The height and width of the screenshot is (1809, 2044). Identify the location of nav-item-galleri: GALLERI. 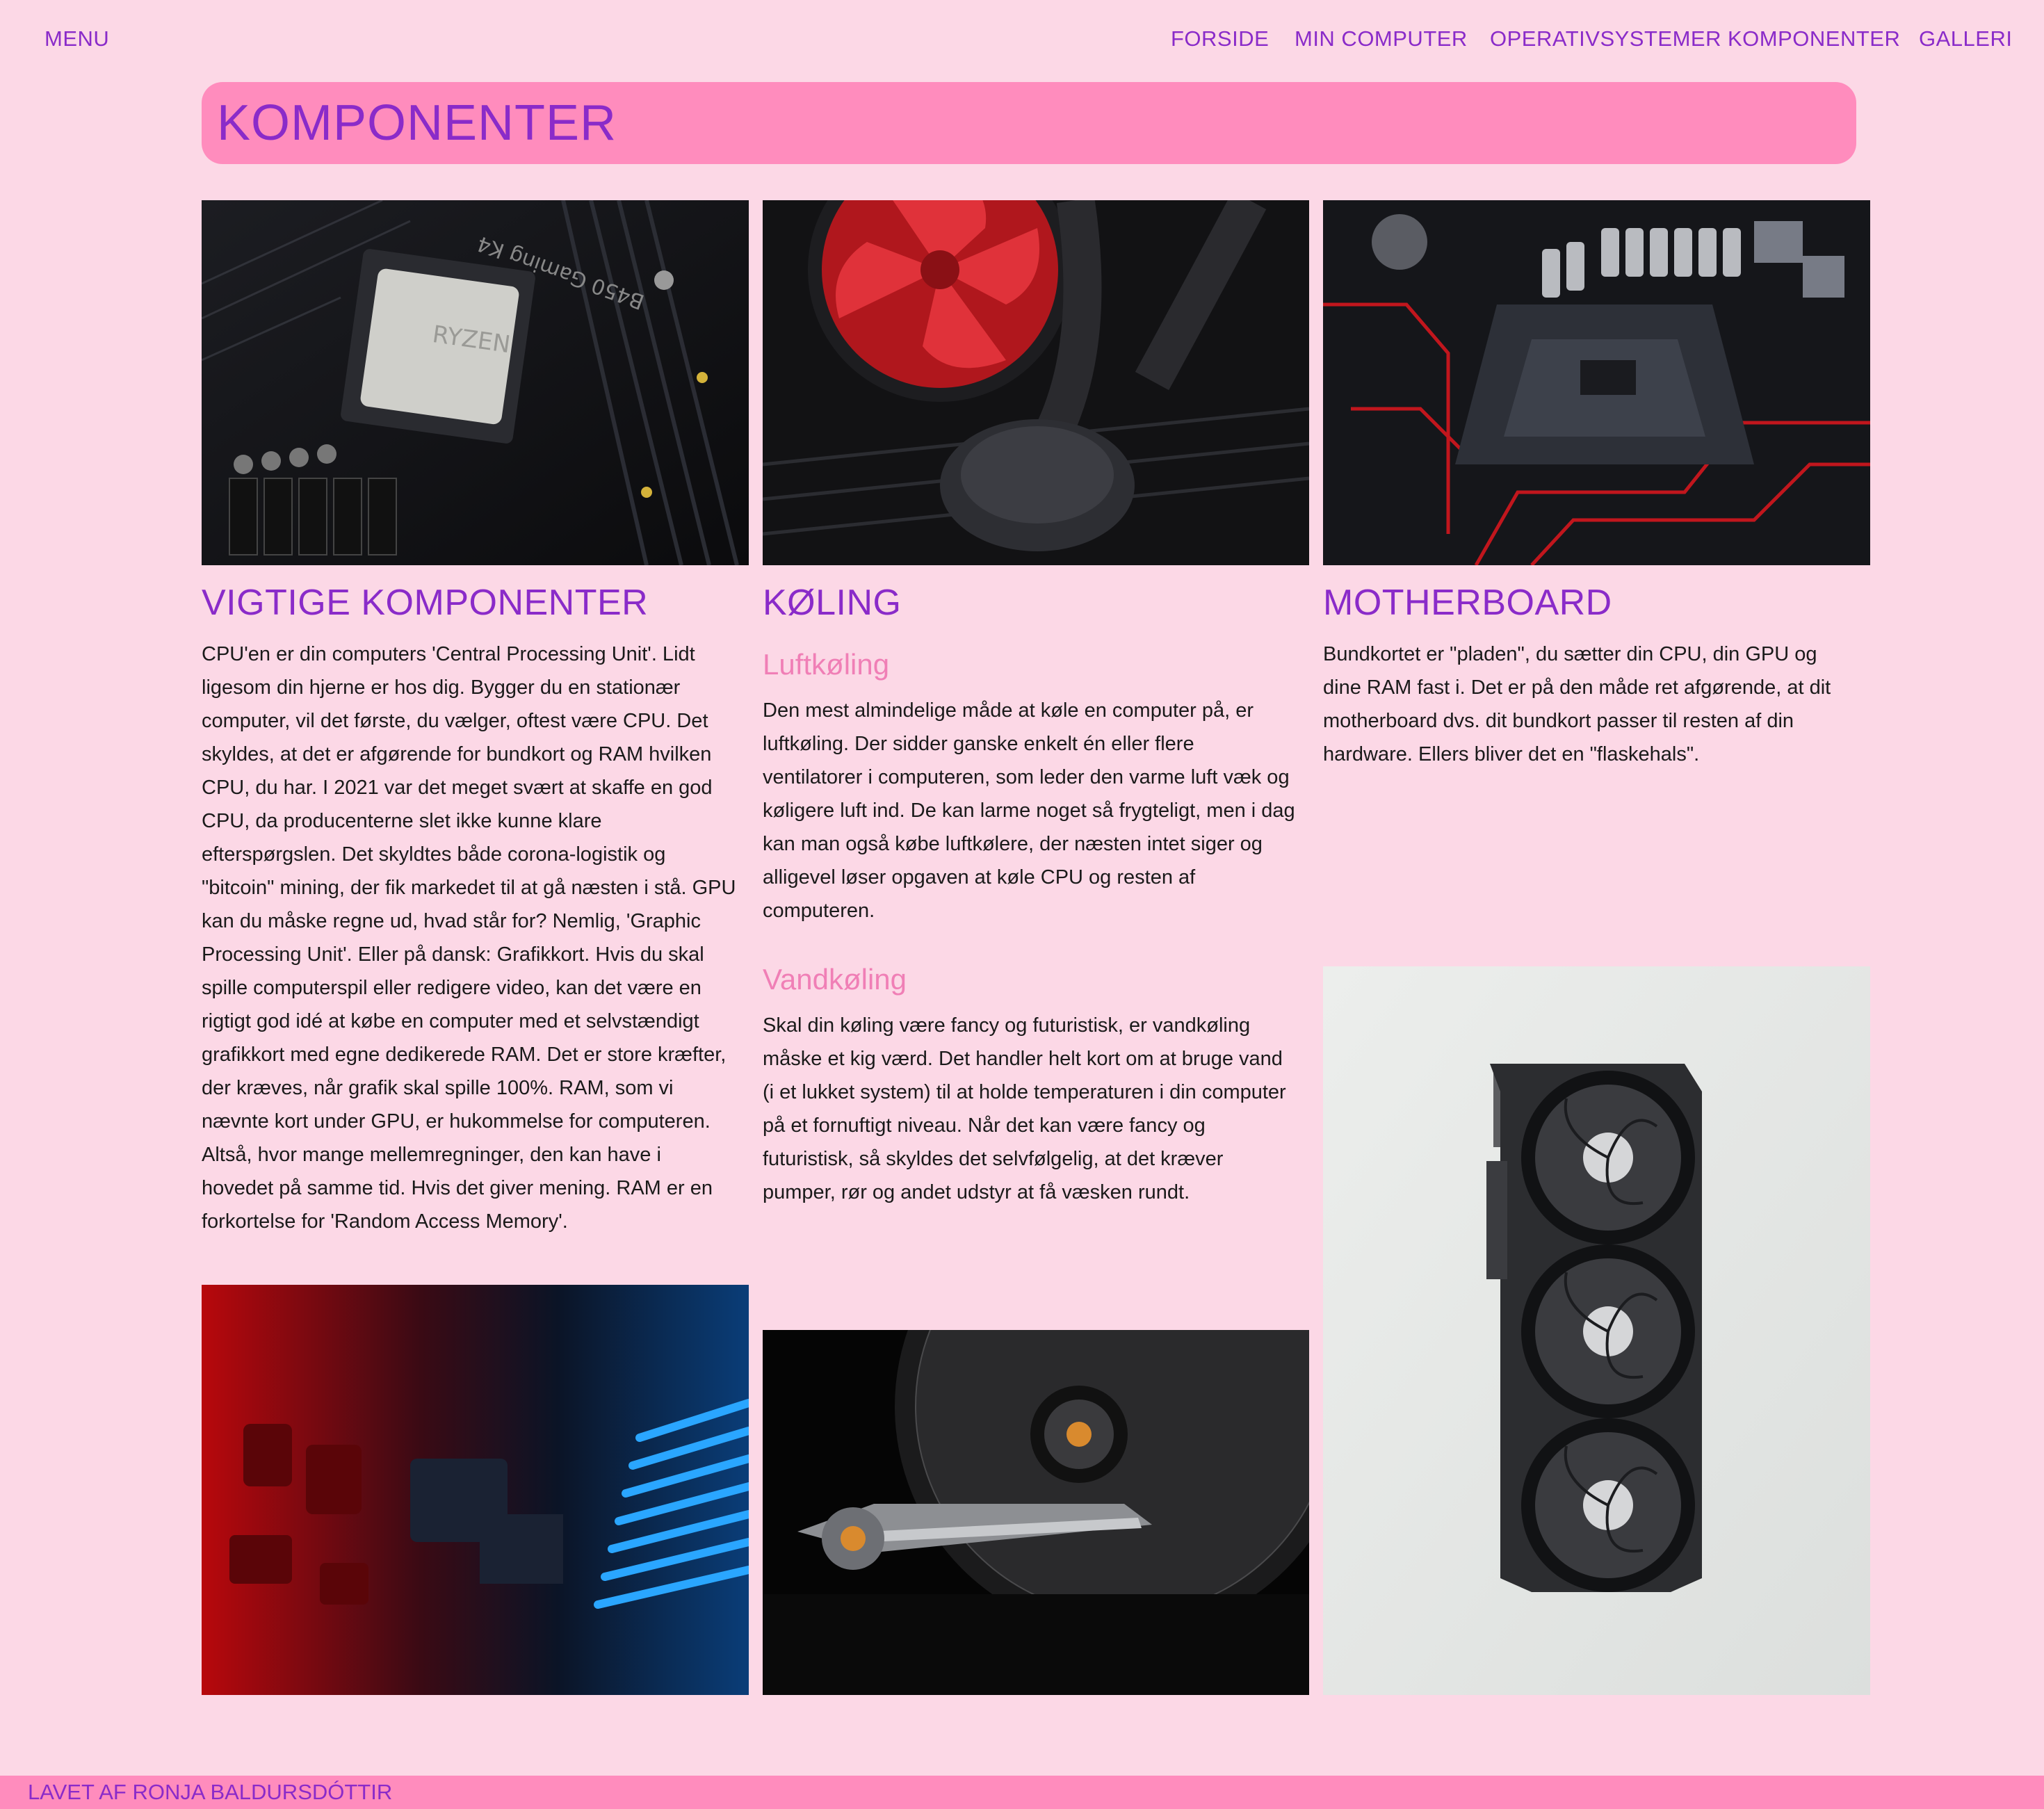
(1965, 38).